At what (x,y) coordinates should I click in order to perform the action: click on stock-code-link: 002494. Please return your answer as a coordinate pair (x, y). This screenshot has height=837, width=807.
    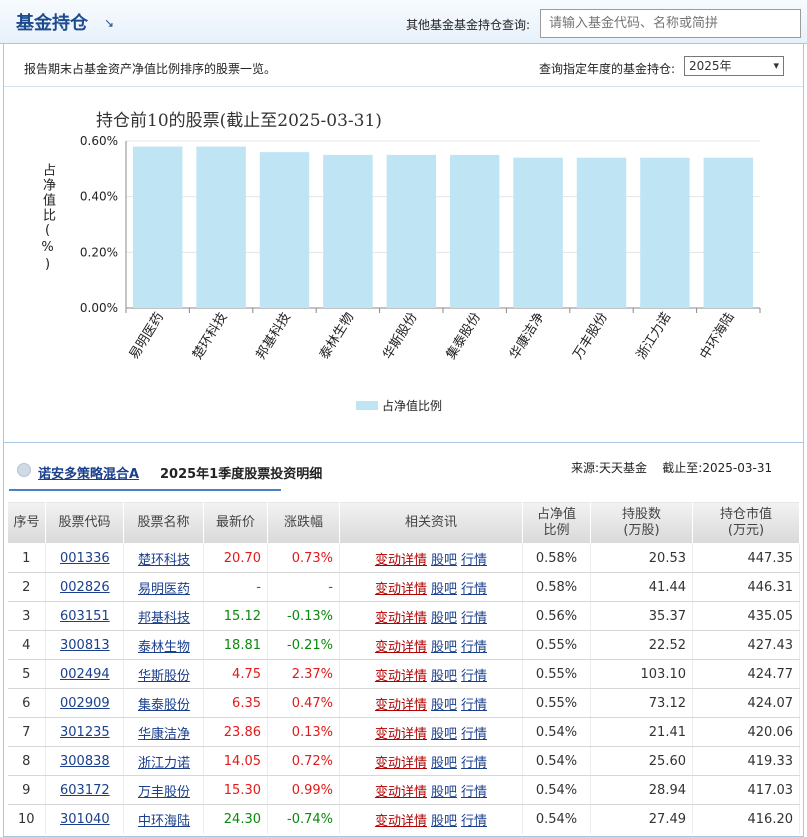
    Looking at the image, I should click on (85, 674).